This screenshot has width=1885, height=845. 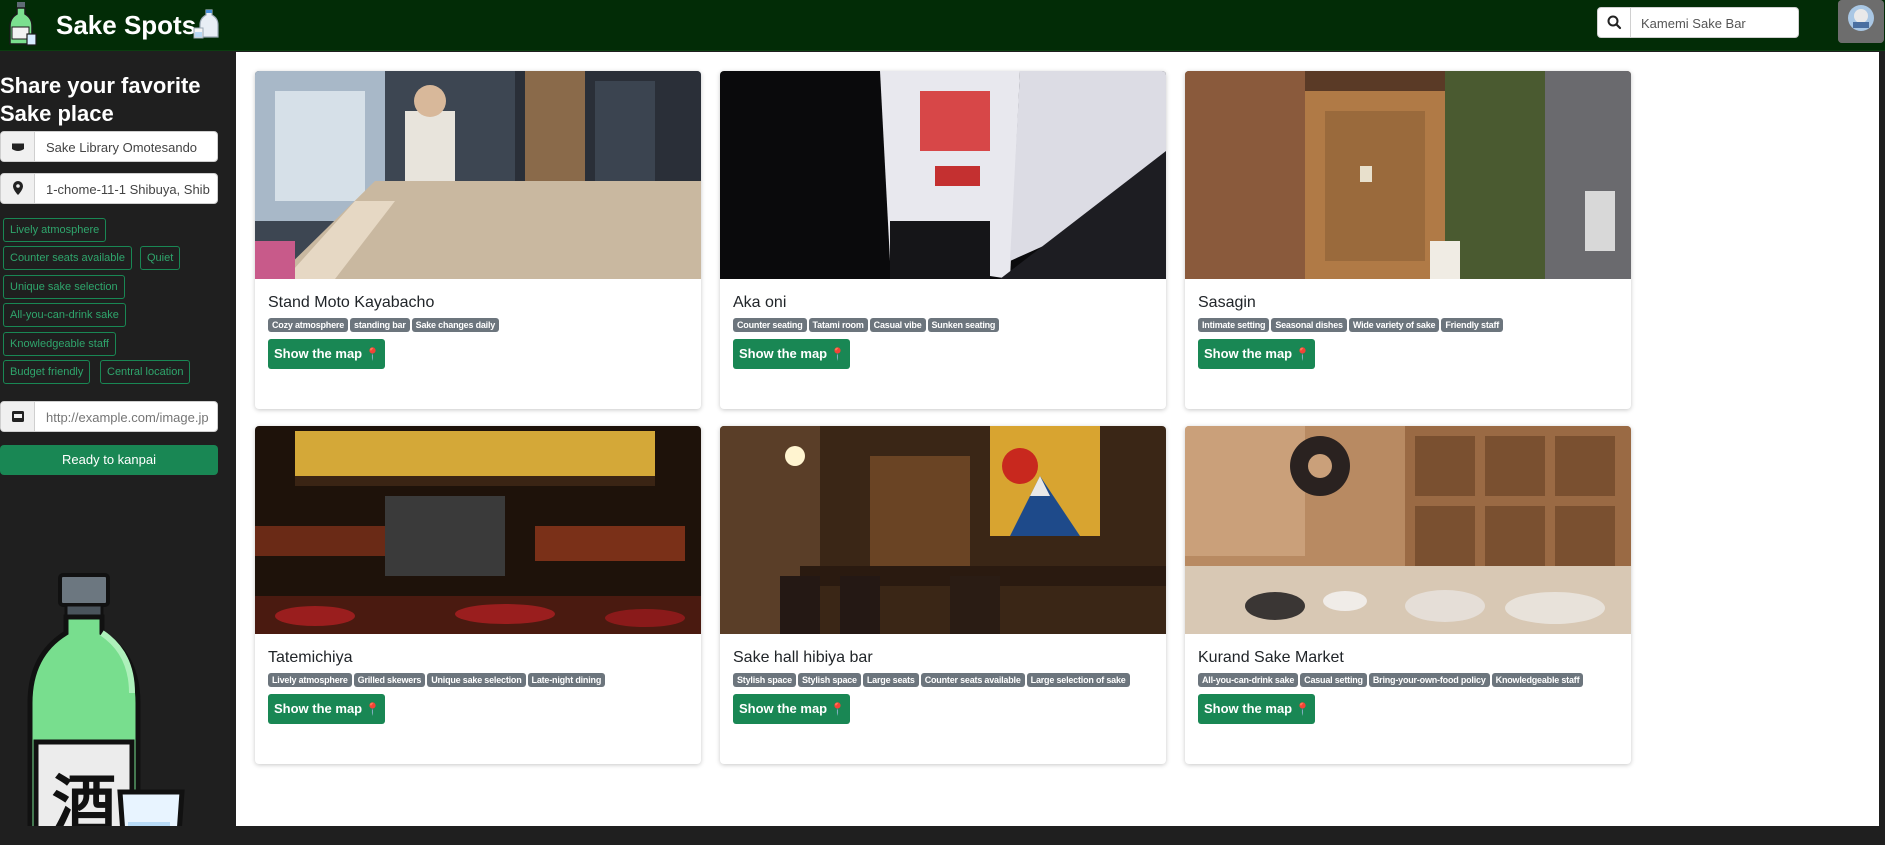 I want to click on search-box, so click(x=1698, y=22).